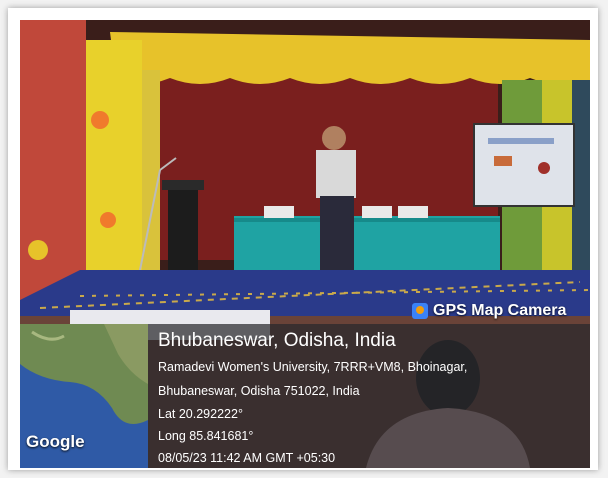 This screenshot has height=478, width=608. I want to click on address-line-2: Bhubaneswar, Odisha 751022, India, so click(259, 391).